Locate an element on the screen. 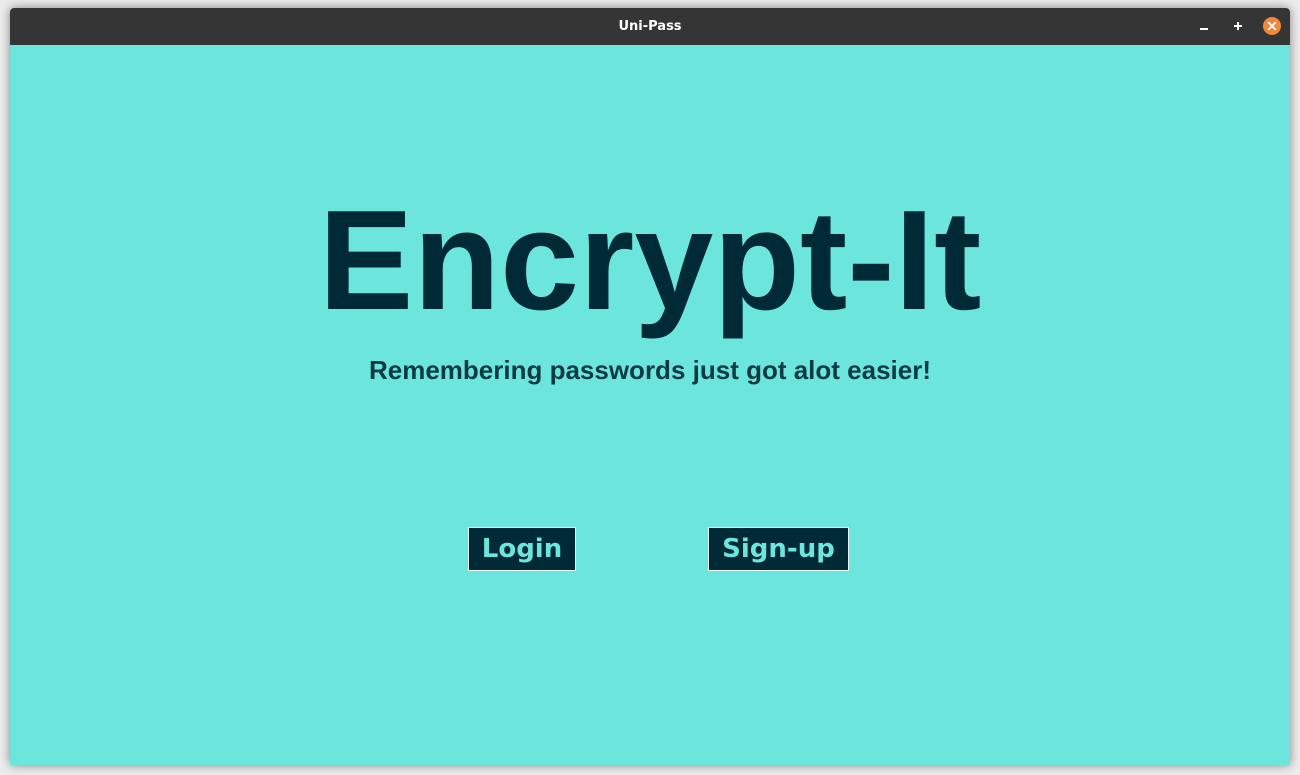 The height and width of the screenshot is (775, 1300). maximize-button is located at coordinates (1238, 26).